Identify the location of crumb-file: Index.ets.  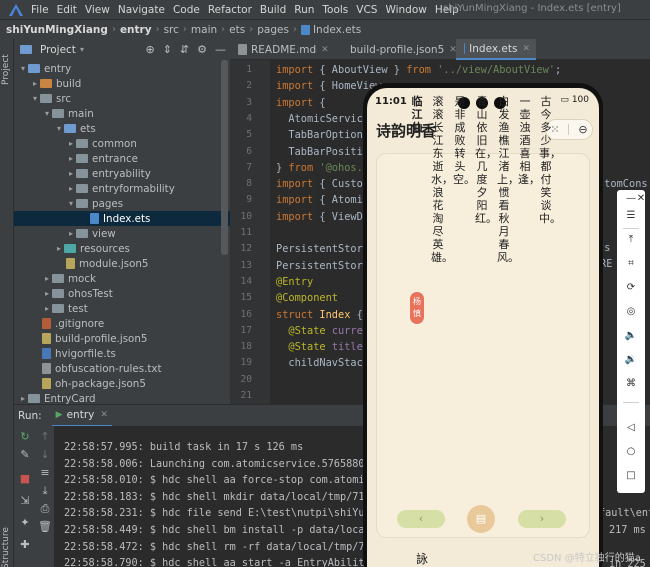
(337, 30).